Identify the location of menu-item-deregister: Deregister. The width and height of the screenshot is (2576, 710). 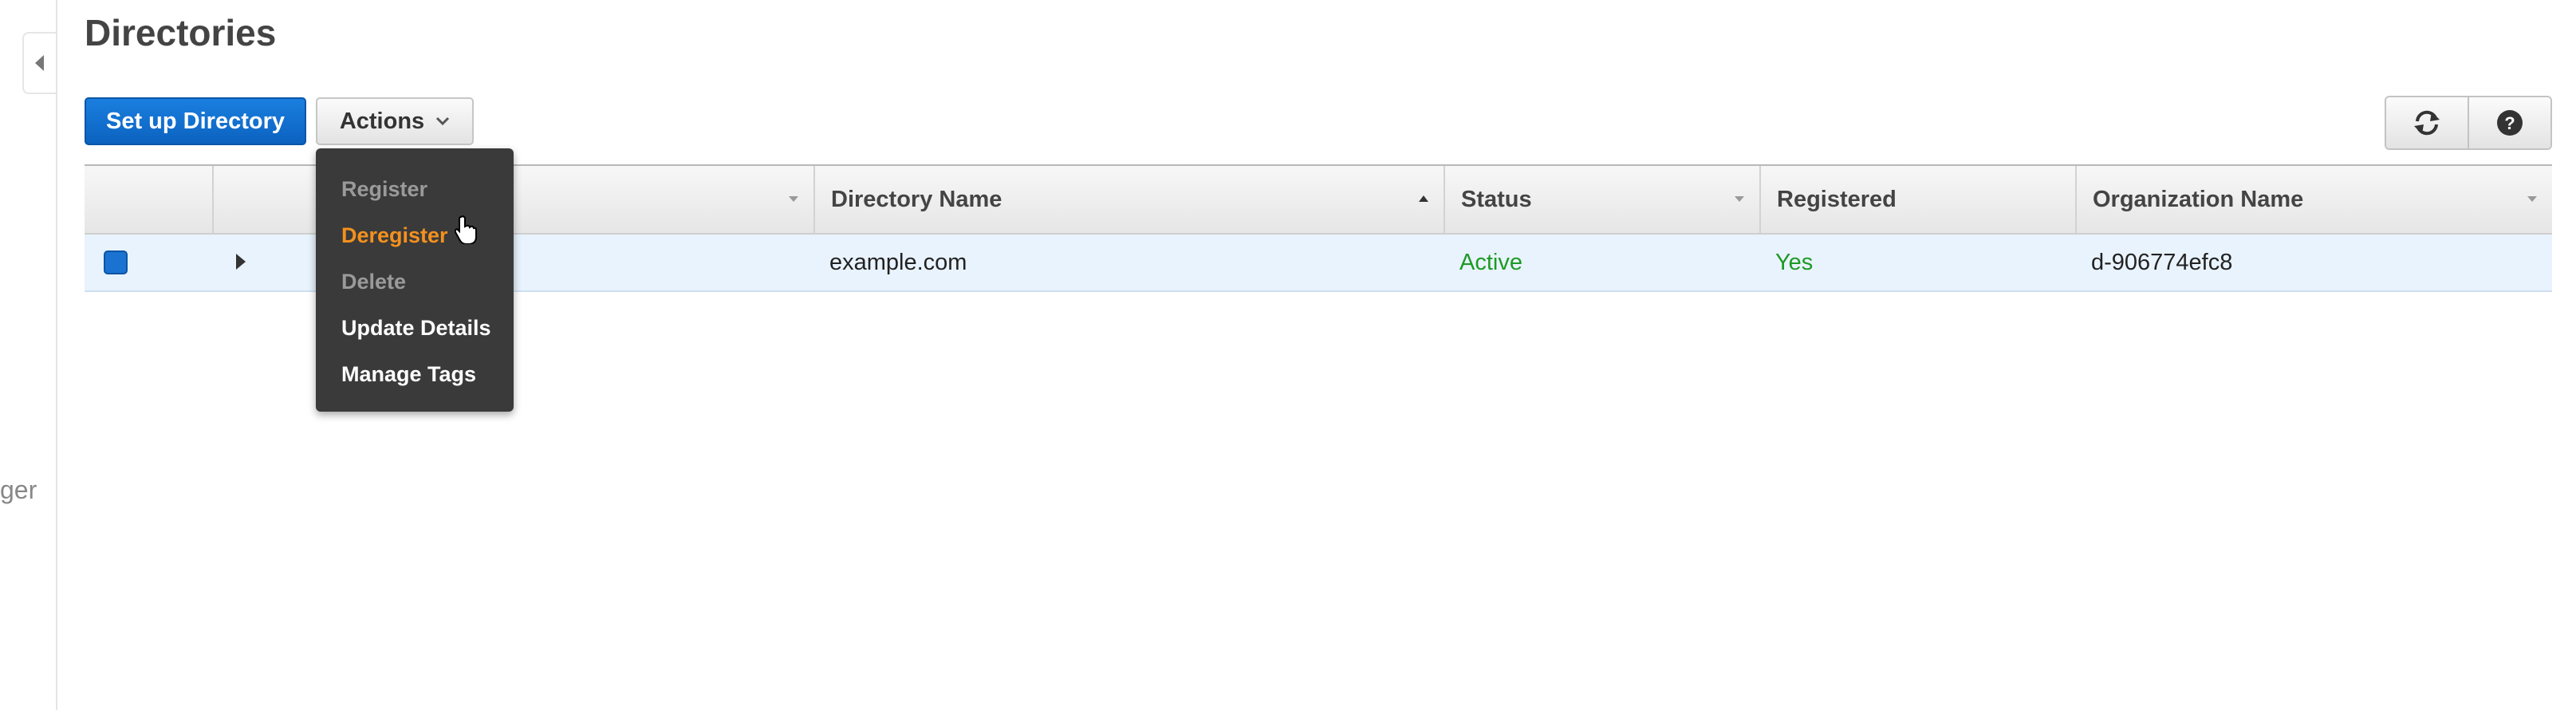
(415, 235).